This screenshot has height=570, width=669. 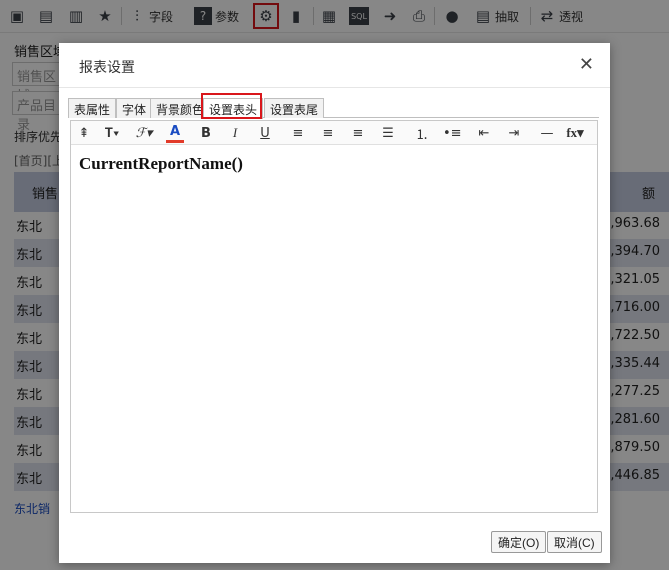 What do you see at coordinates (547, 133) in the screenshot?
I see `horizontal-rule-icon: —` at bounding box center [547, 133].